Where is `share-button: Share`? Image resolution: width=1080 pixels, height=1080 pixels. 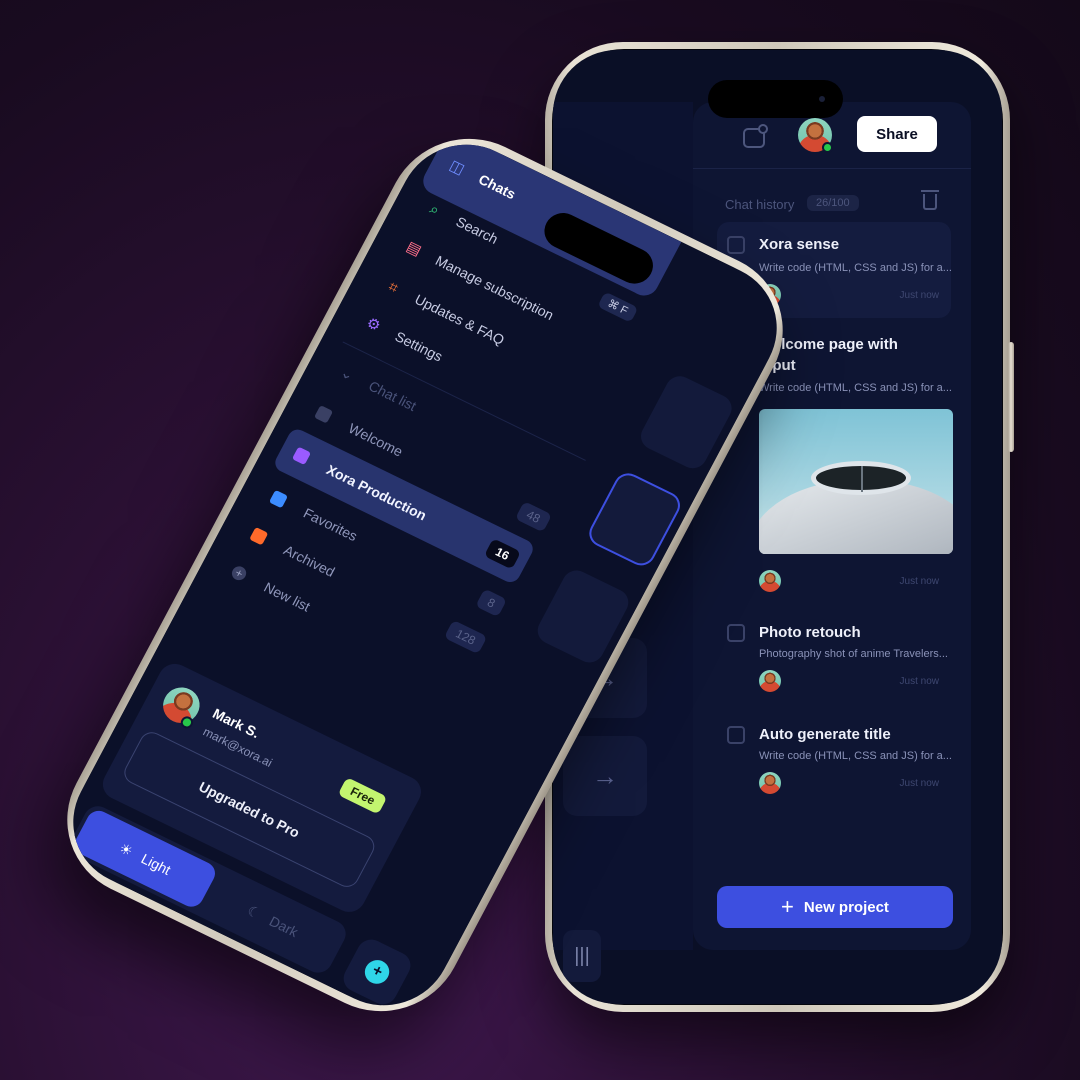
share-button: Share is located at coordinates (897, 134).